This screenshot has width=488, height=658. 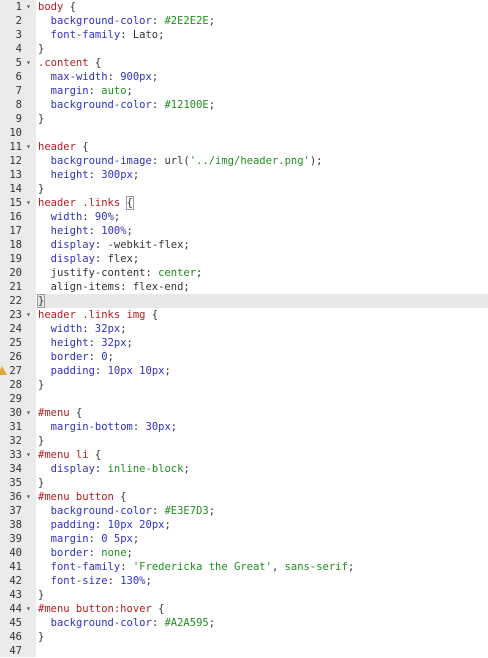 I want to click on code-text: header .links {, so click(x=263, y=203).